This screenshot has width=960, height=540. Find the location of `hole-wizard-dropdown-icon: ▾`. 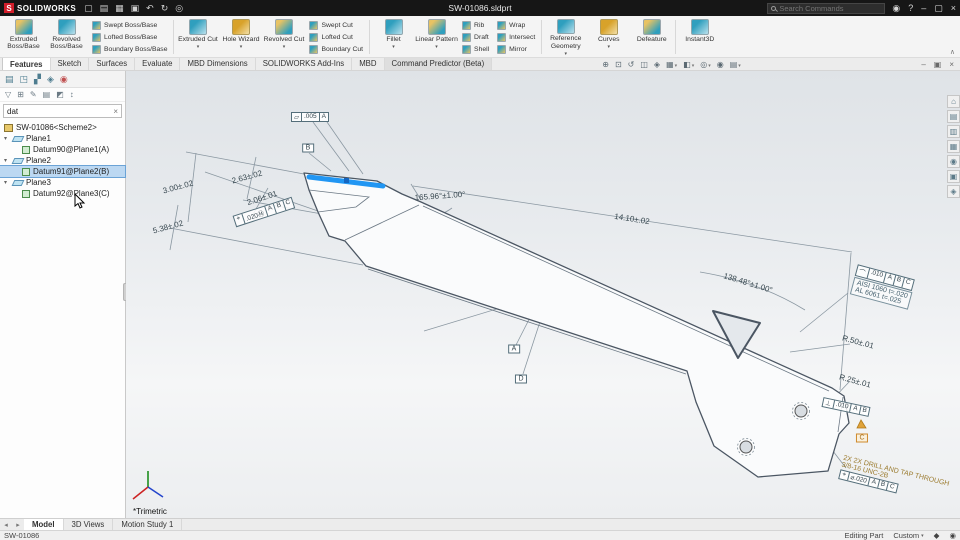

hole-wizard-dropdown-icon: ▾ is located at coordinates (241, 47).